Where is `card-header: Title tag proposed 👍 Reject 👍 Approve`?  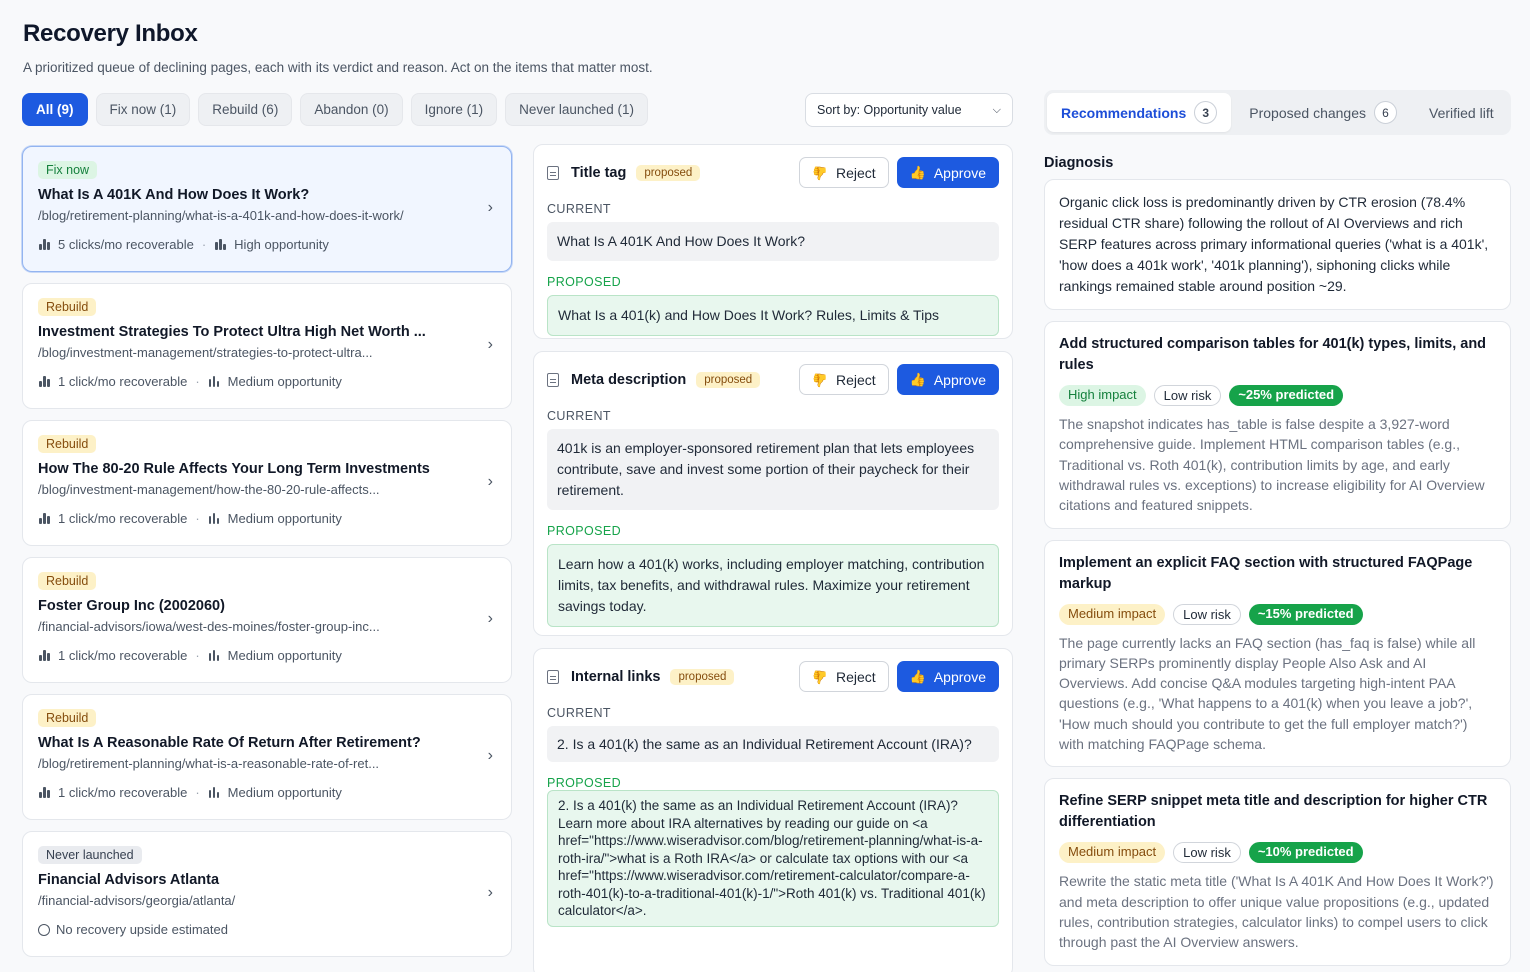
card-header: Title tag proposed 👍 Reject 👍 Approve is located at coordinates (773, 172).